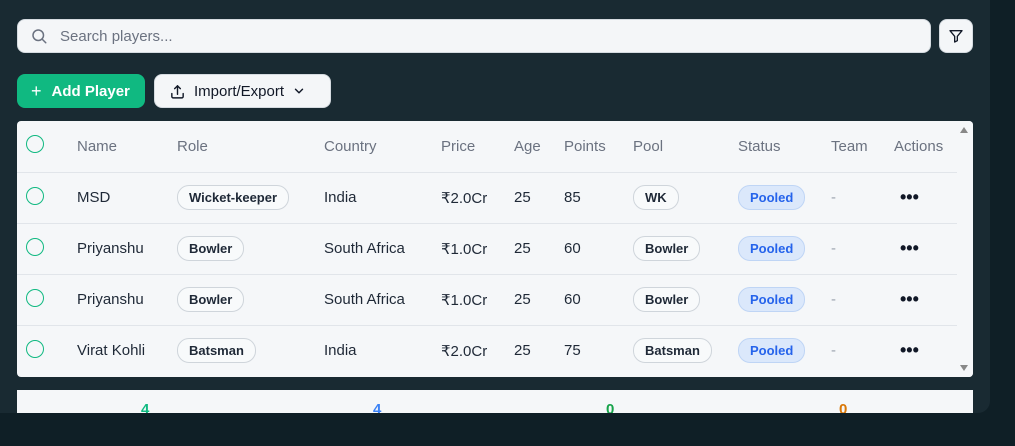  What do you see at coordinates (784, 147) in the screenshot?
I see `column-header-status: Status` at bounding box center [784, 147].